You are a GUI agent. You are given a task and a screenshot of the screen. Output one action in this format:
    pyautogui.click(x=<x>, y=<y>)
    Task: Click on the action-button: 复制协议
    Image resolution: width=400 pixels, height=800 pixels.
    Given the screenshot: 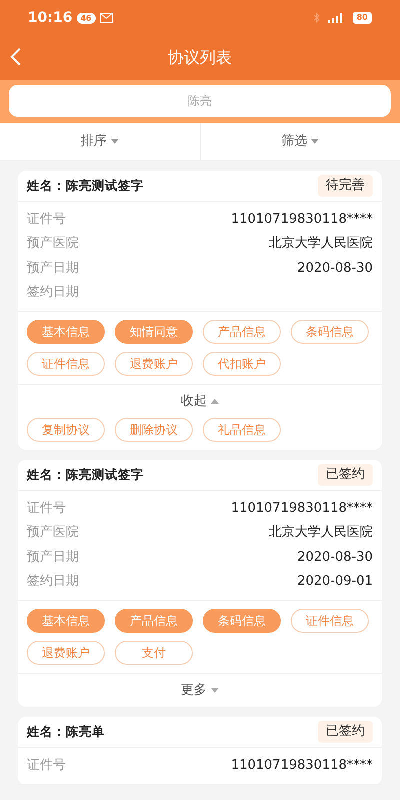 What is the action you would take?
    pyautogui.click(x=66, y=430)
    